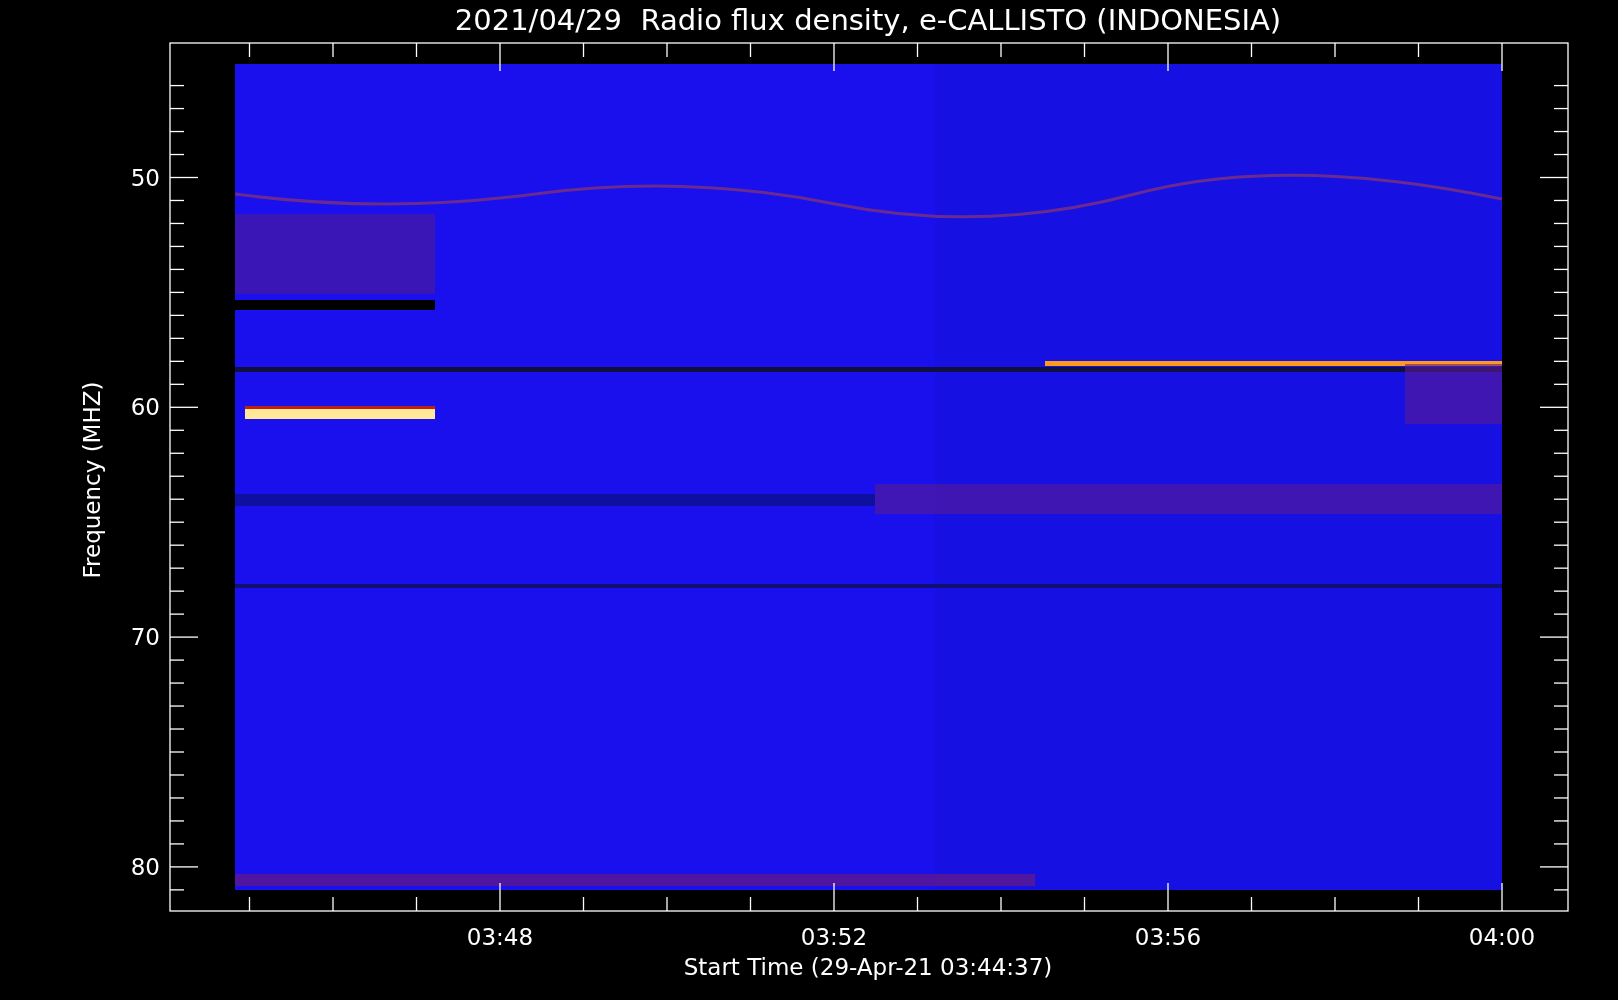  I want to click on axis-title: Start Time (29-Apr-21 03:44:37), so click(868, 967).